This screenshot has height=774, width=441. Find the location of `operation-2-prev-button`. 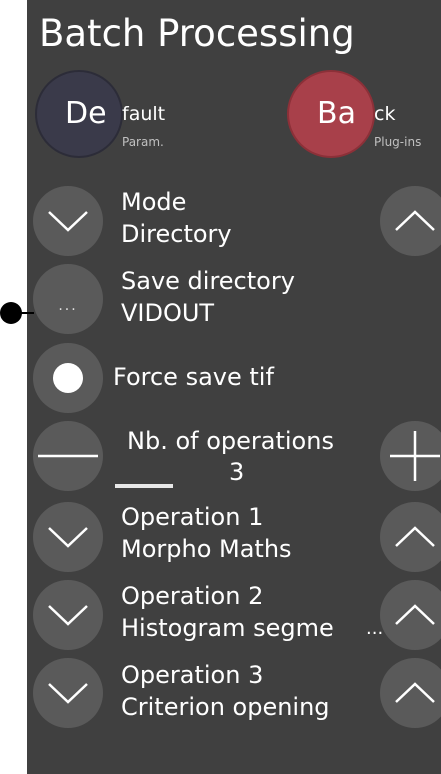

operation-2-prev-button is located at coordinates (68, 615).